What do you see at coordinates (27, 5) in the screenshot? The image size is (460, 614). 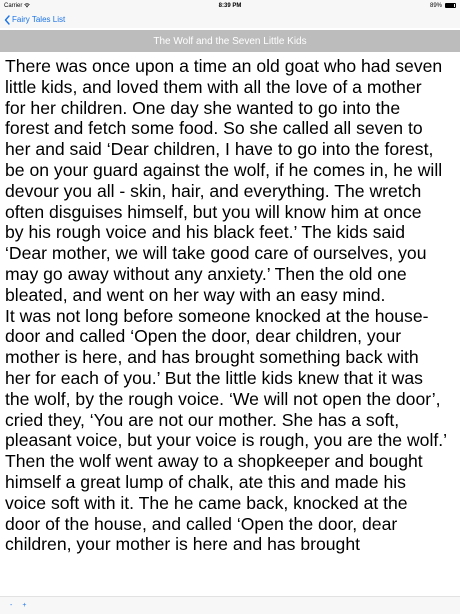 I see `wifi-icon` at bounding box center [27, 5].